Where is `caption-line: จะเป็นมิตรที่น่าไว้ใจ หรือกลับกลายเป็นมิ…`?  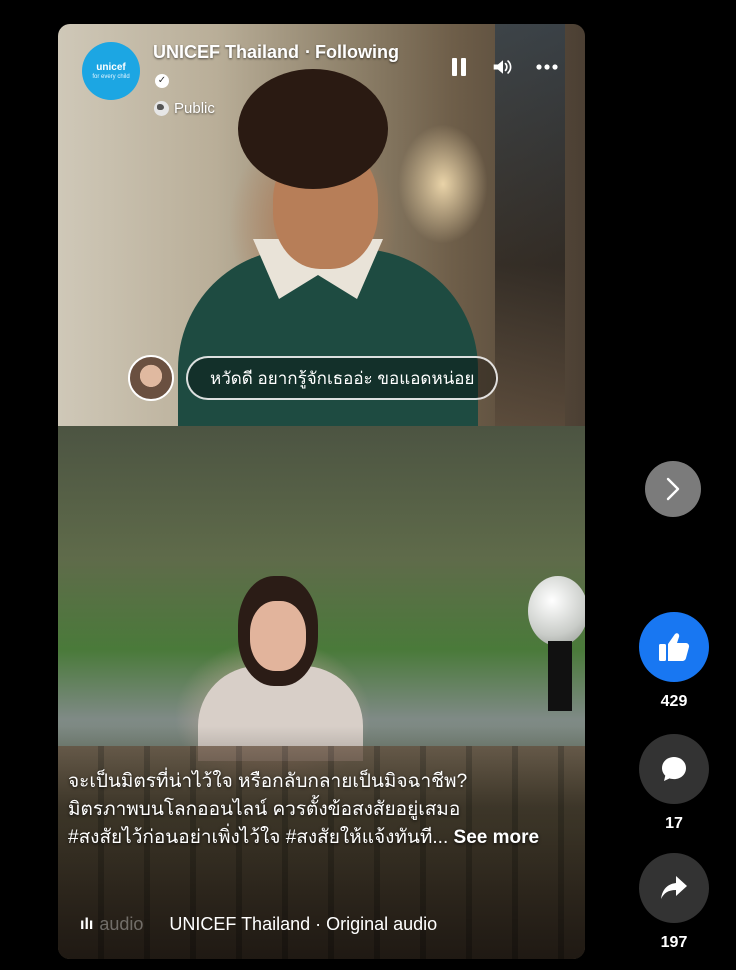
caption-line: จะเป็นมิตรที่น่าไว้ใจ หรือกลับกลายเป็นมิ… is located at coordinates (268, 781).